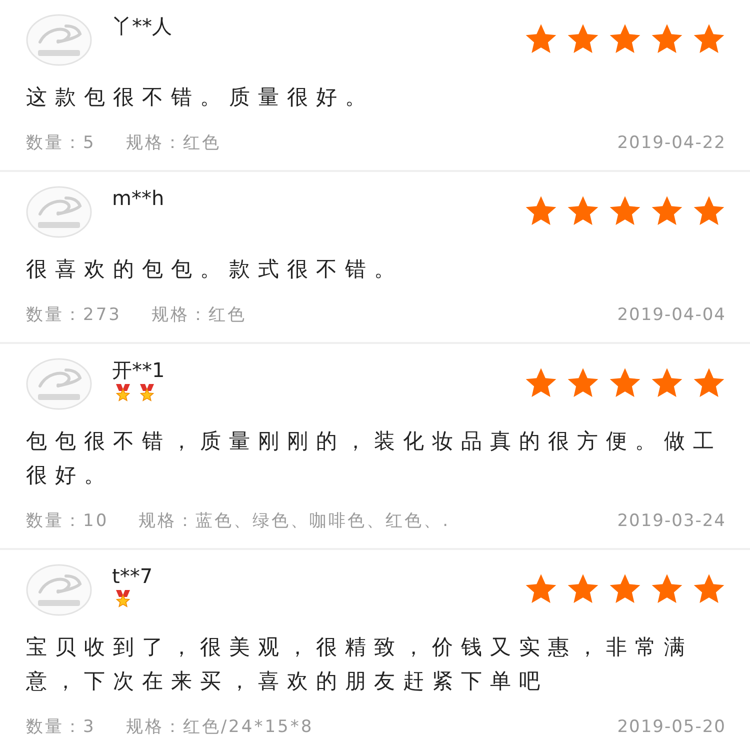  Describe the element at coordinates (220, 727) in the screenshot. I see `spec-text: 规格：红色/24*15*8` at that location.